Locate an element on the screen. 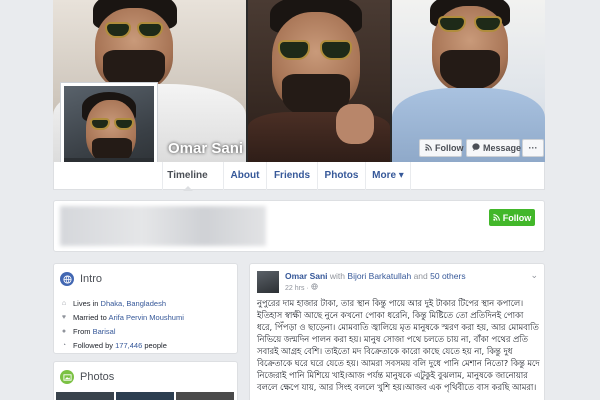  photos-card: Photos is located at coordinates (145, 380).